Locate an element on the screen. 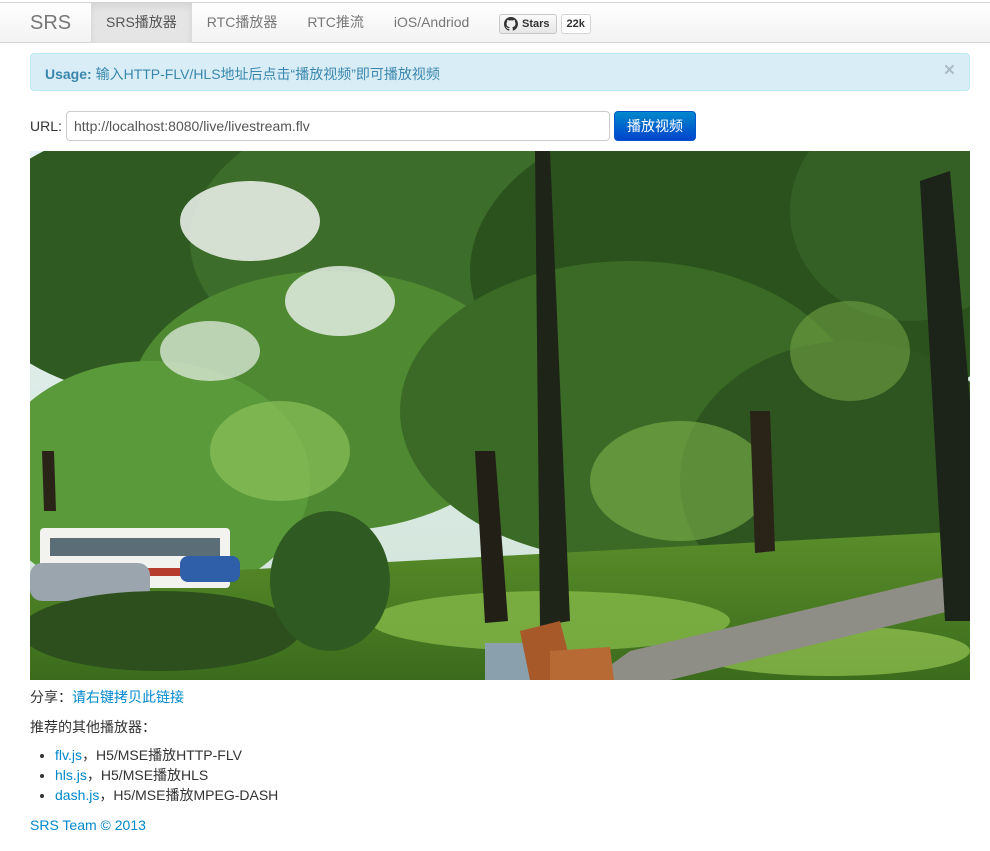 The image size is (990, 851). hlsjs-link: hls.js is located at coordinates (71, 775).